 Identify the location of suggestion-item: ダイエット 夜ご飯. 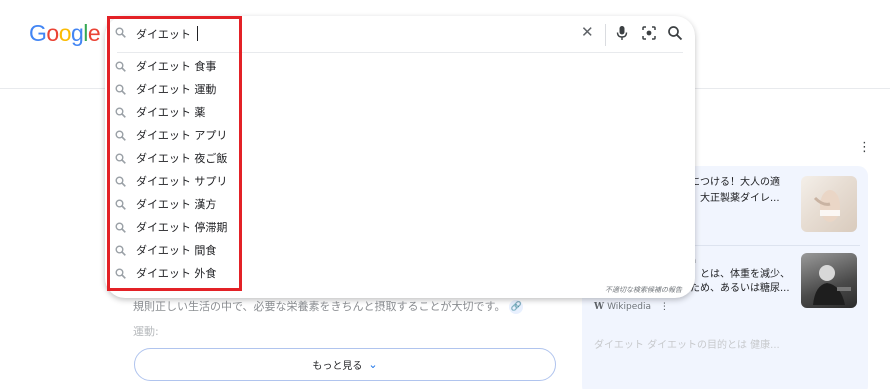
(400, 159).